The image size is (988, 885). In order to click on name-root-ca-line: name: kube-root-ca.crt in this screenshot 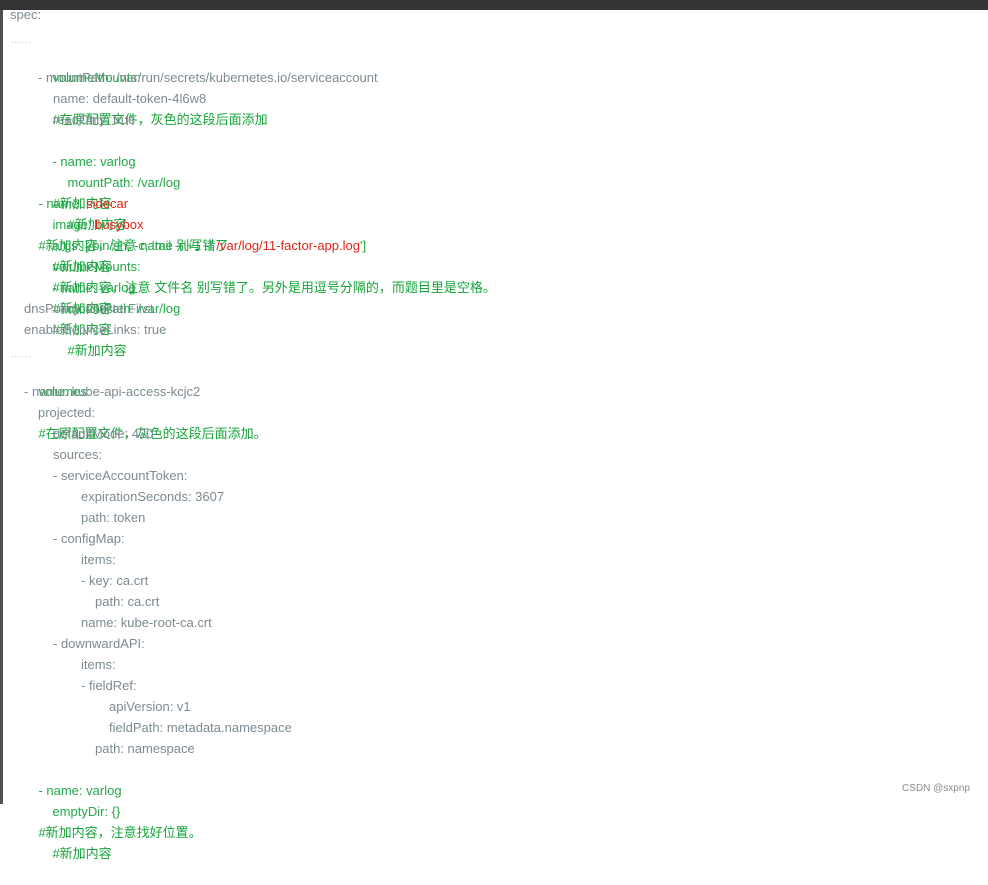, I will do `click(146, 622)`.